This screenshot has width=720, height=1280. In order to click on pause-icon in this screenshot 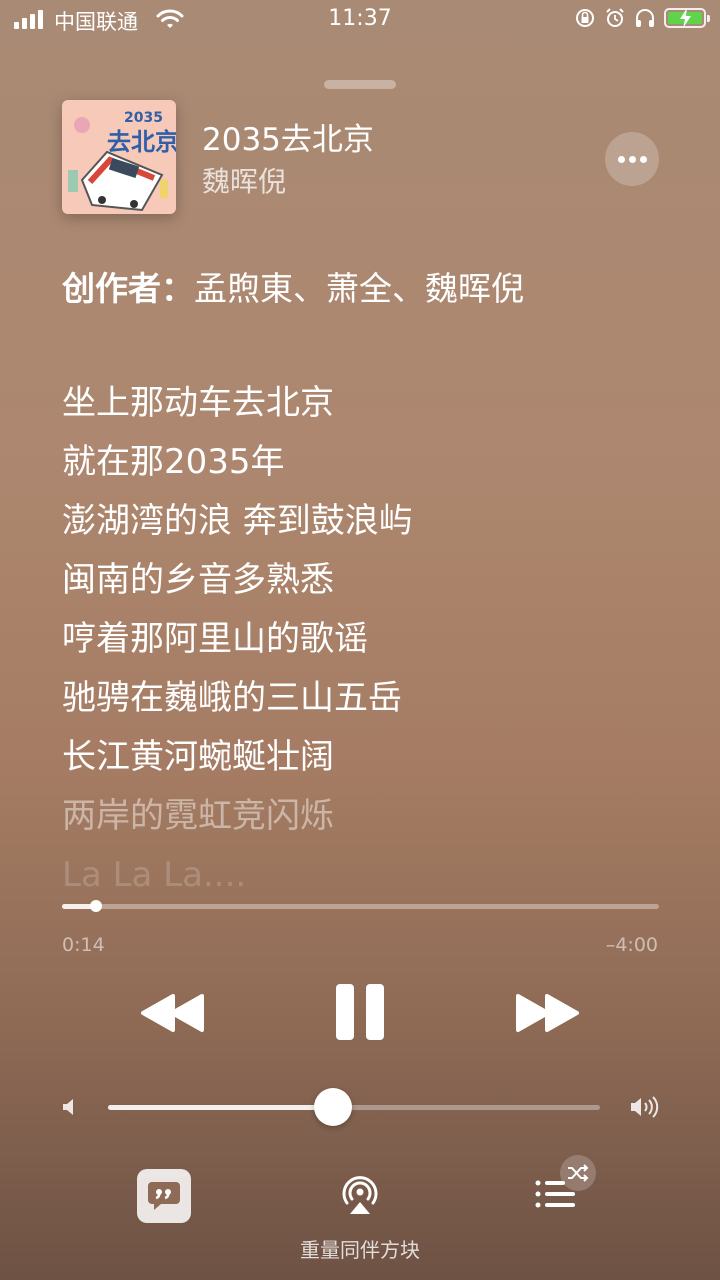, I will do `click(360, 1012)`.